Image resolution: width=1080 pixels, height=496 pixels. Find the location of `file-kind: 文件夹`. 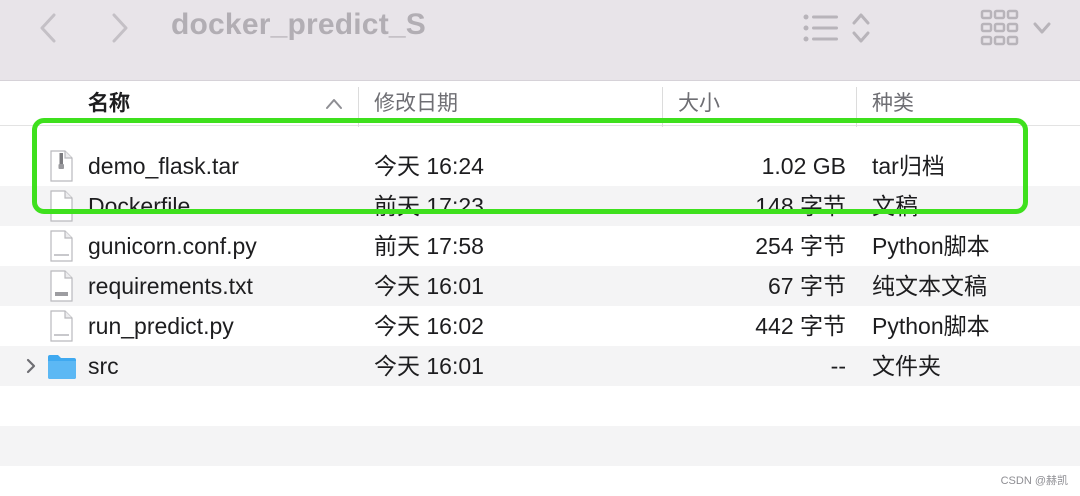

file-kind: 文件夹 is located at coordinates (906, 366).